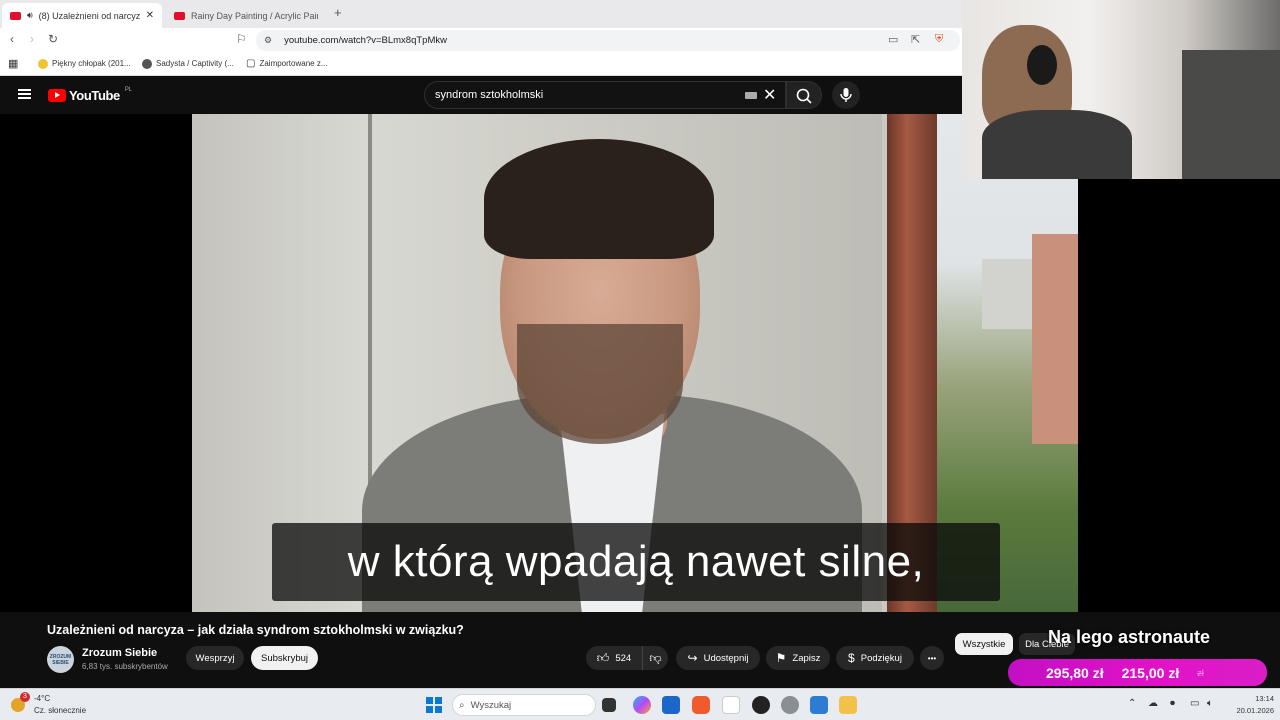 This screenshot has height=720, width=1280. I want to click on like-count: 524, so click(623, 658).